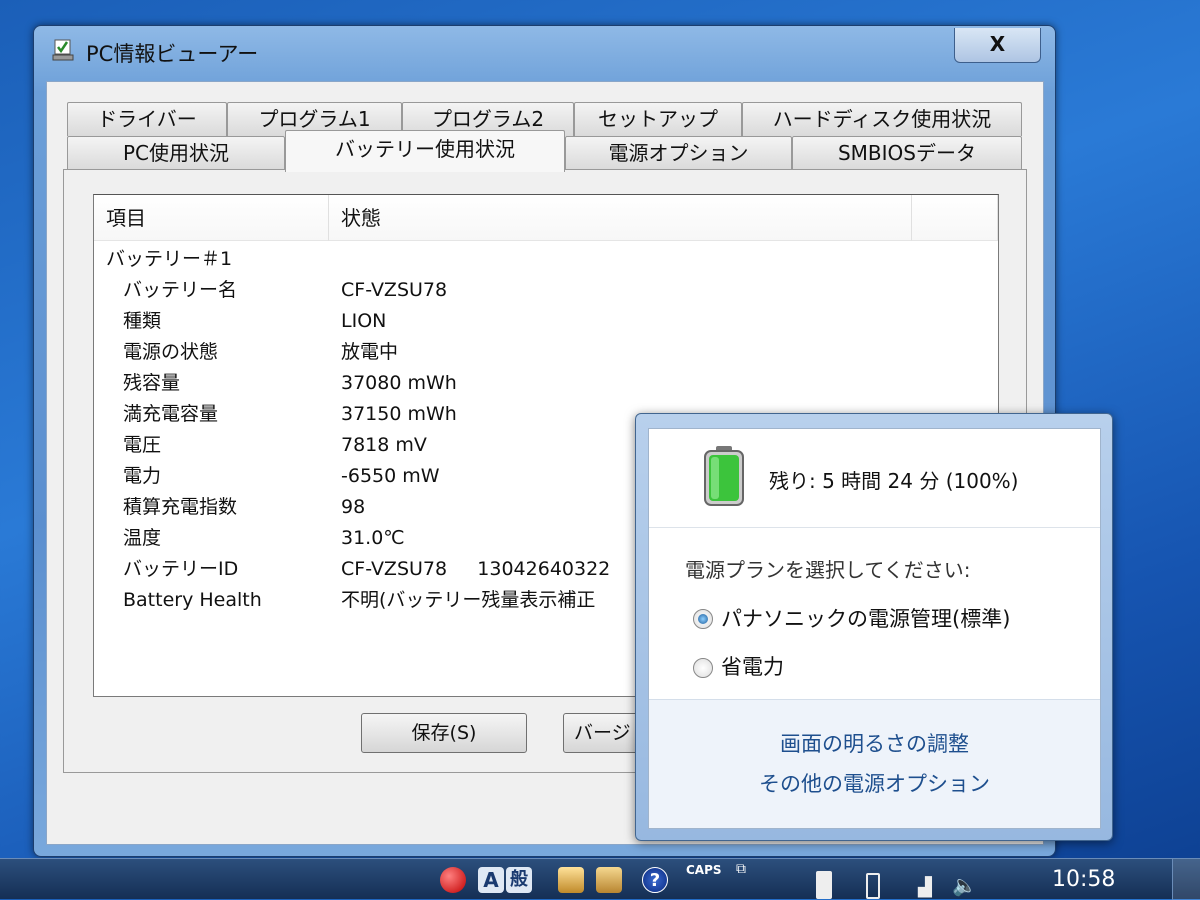 The image size is (1200, 900). Describe the element at coordinates (658, 119) in the screenshot. I see `tab-r1-4: セットアップ` at that location.